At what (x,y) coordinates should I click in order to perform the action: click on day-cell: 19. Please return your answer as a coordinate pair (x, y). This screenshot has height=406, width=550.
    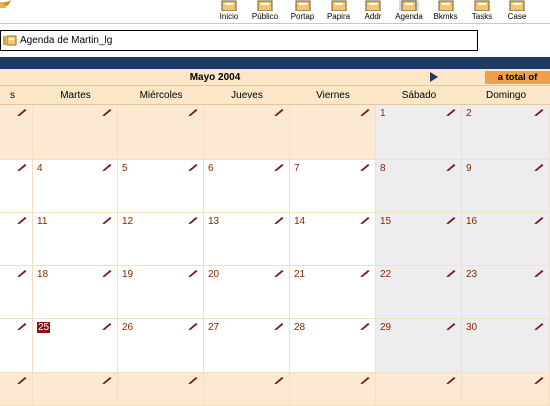
    Looking at the image, I should click on (161, 292).